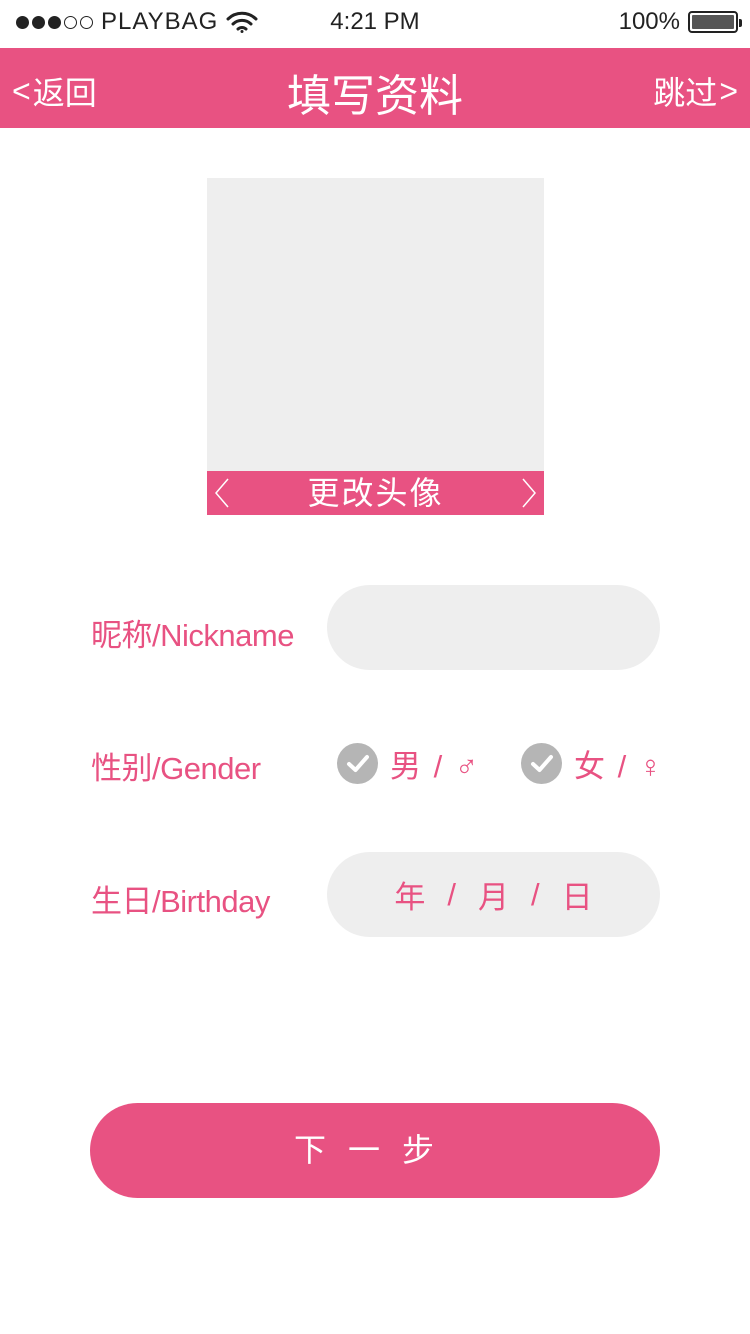  Describe the element at coordinates (493, 897) in the screenshot. I see `birthday-month: 月` at that location.